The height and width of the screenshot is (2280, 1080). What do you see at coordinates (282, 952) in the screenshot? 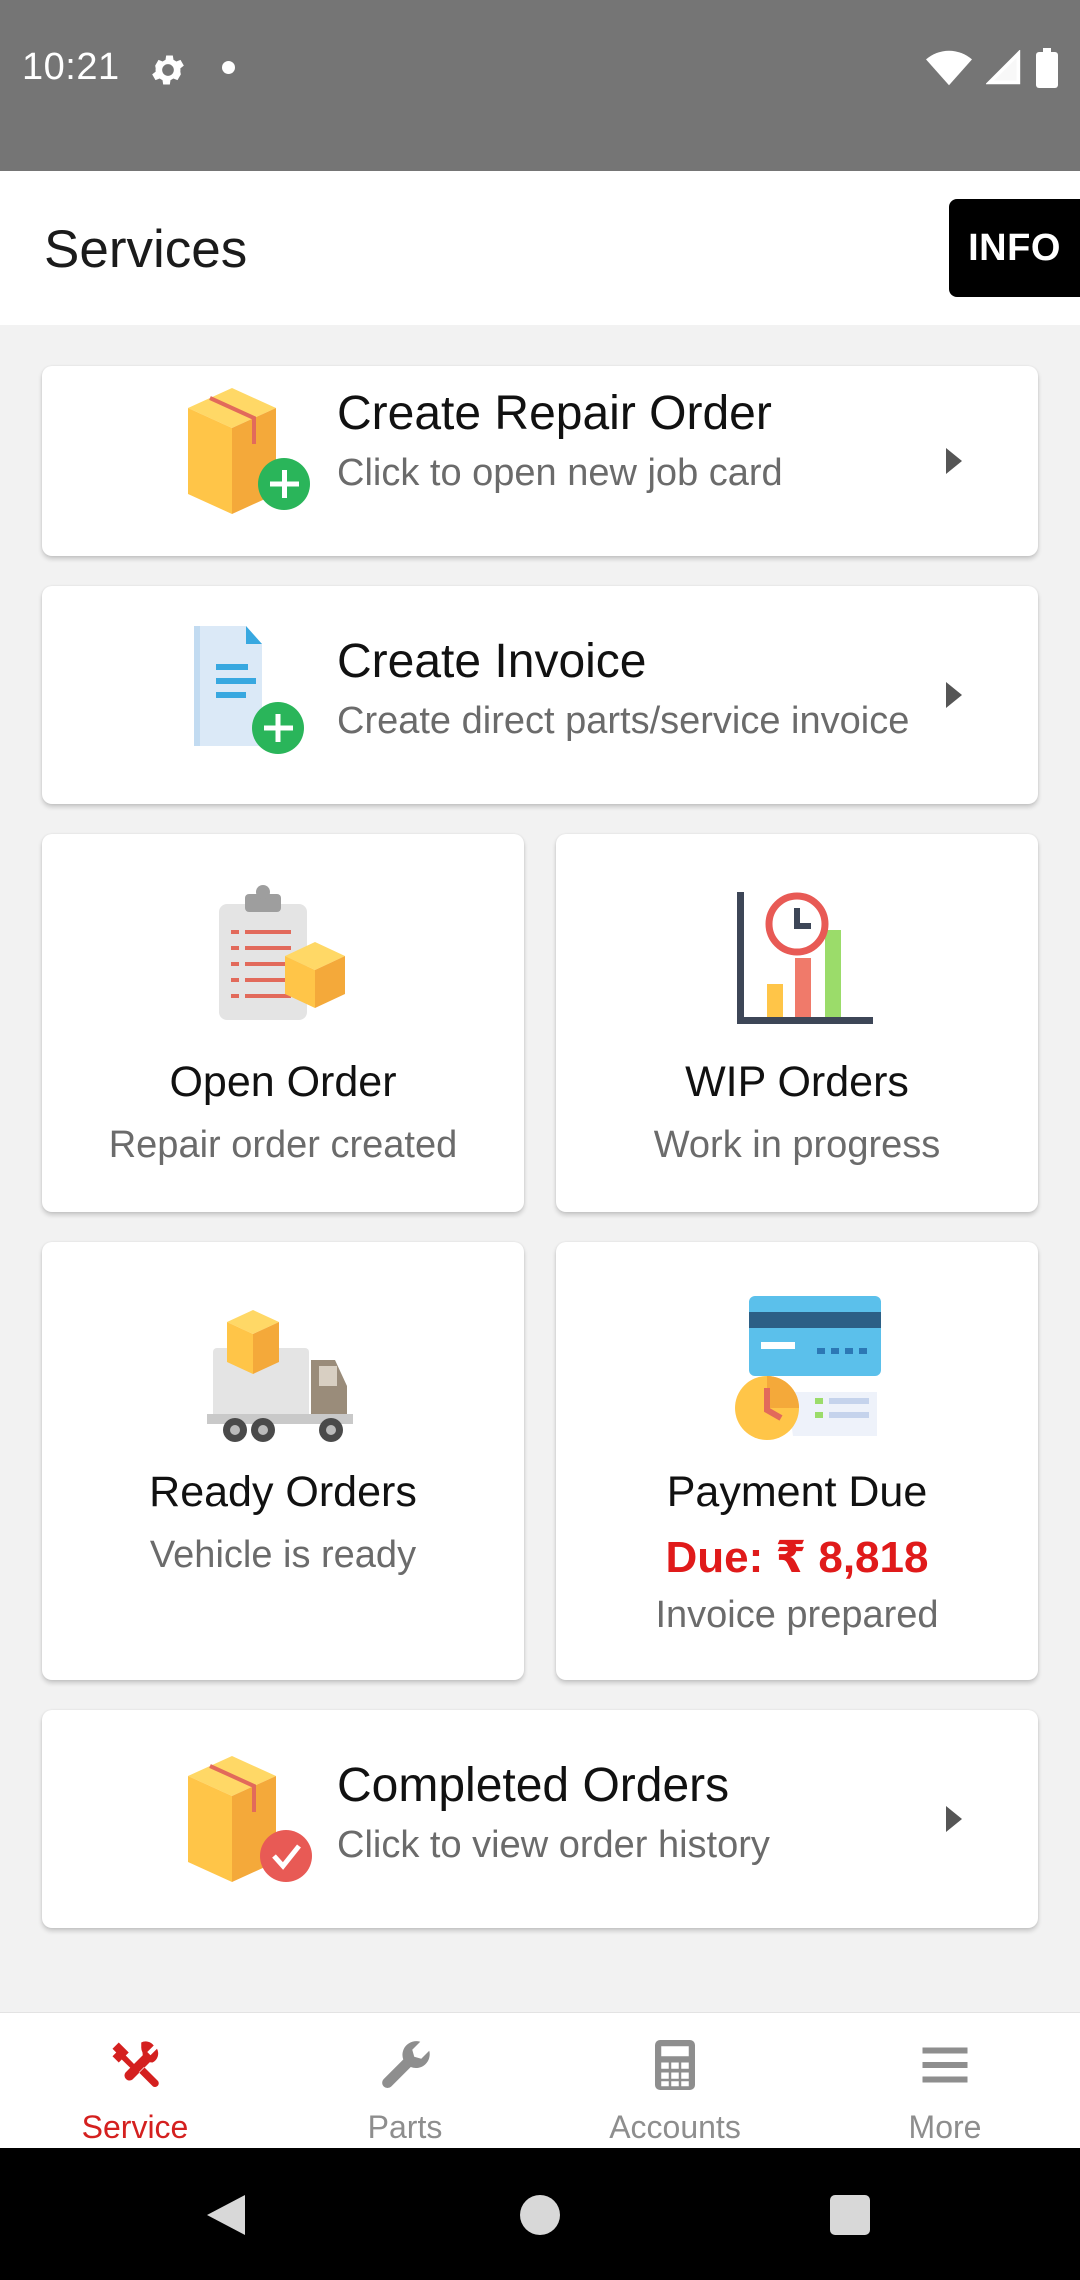
I see `clipboard-box-icon` at bounding box center [282, 952].